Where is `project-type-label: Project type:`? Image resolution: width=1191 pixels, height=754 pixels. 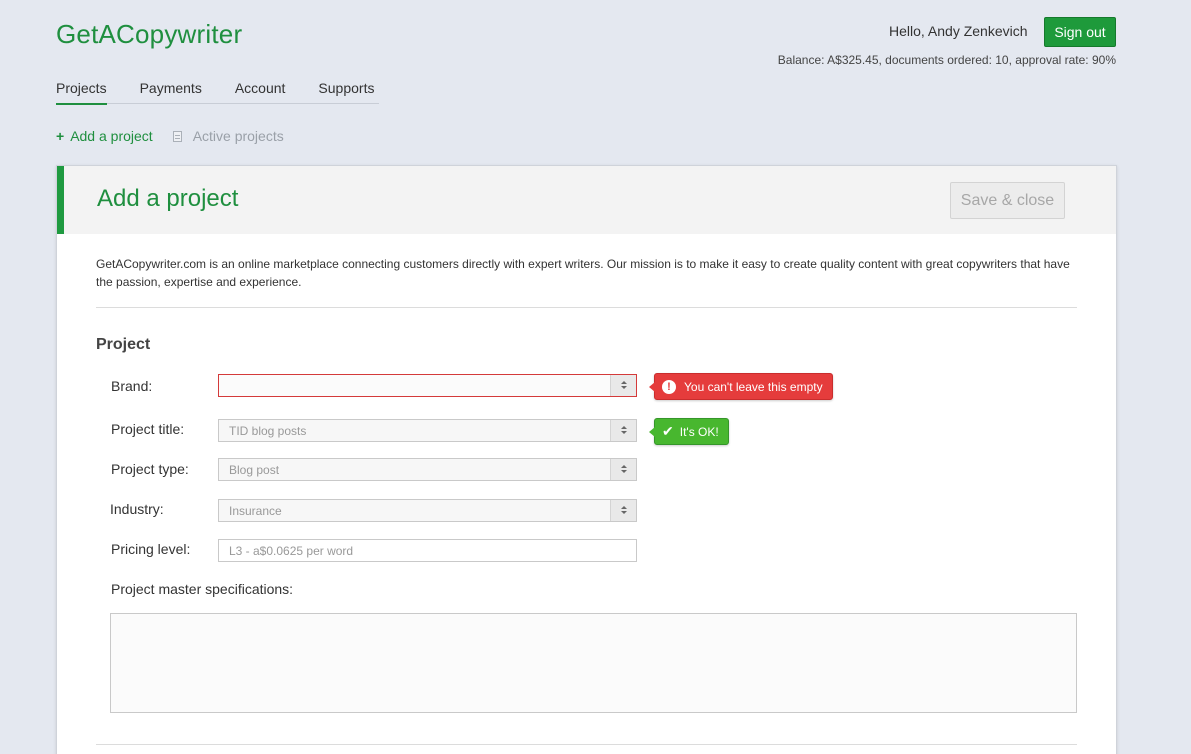
project-type-label: Project type: is located at coordinates (150, 469).